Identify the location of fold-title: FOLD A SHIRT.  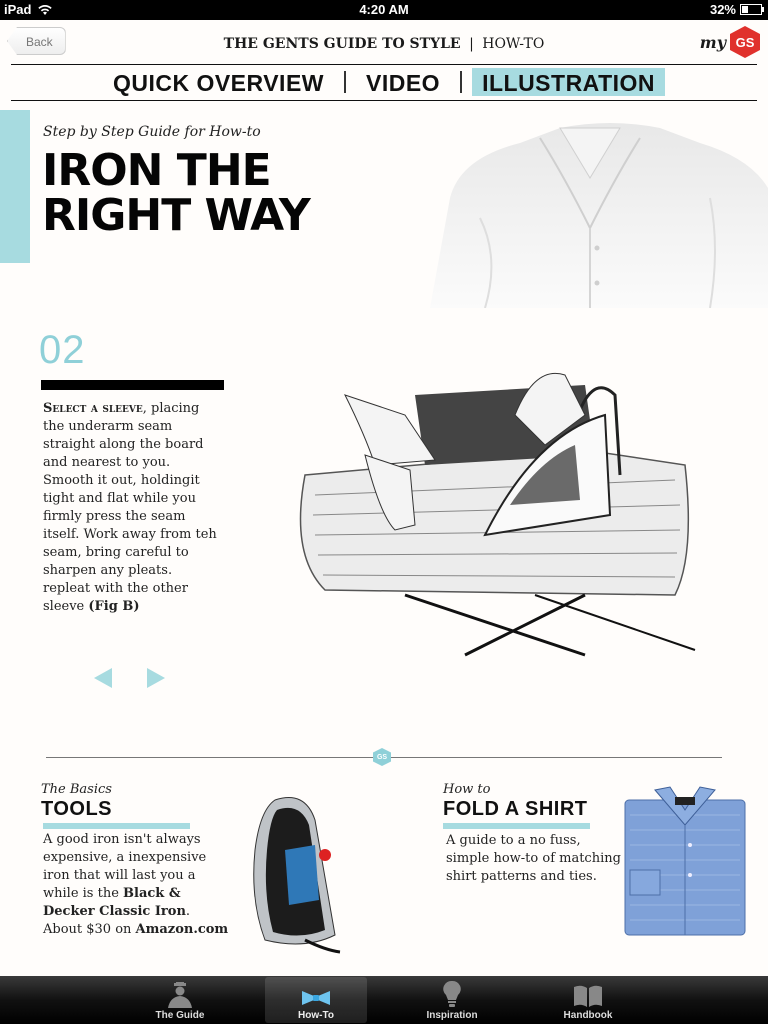
(515, 809).